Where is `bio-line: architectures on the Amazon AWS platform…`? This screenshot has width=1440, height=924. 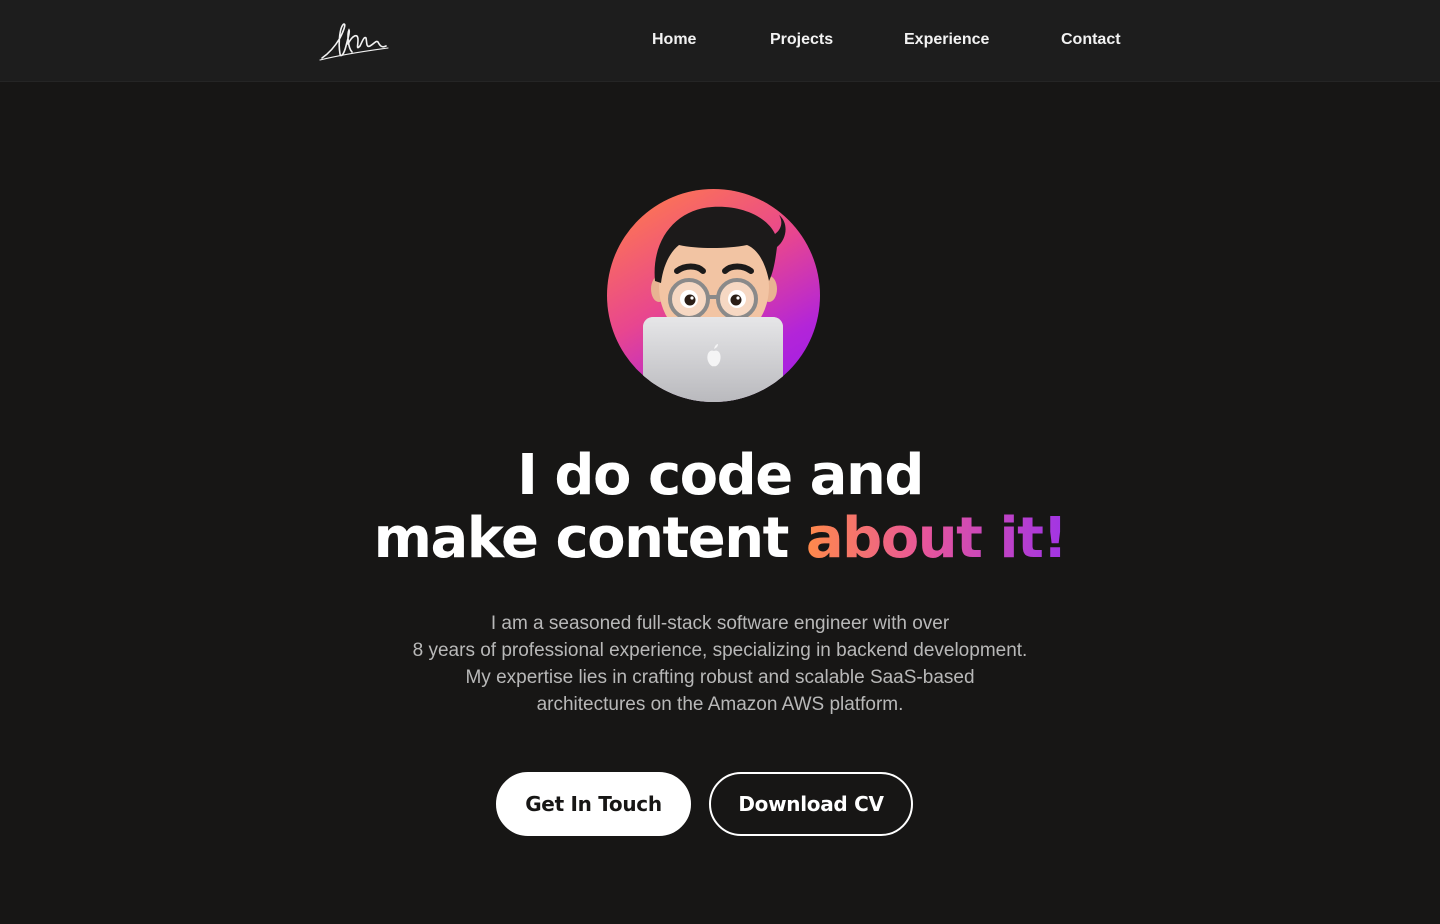
bio-line: architectures on the Amazon AWS platform… is located at coordinates (720, 704).